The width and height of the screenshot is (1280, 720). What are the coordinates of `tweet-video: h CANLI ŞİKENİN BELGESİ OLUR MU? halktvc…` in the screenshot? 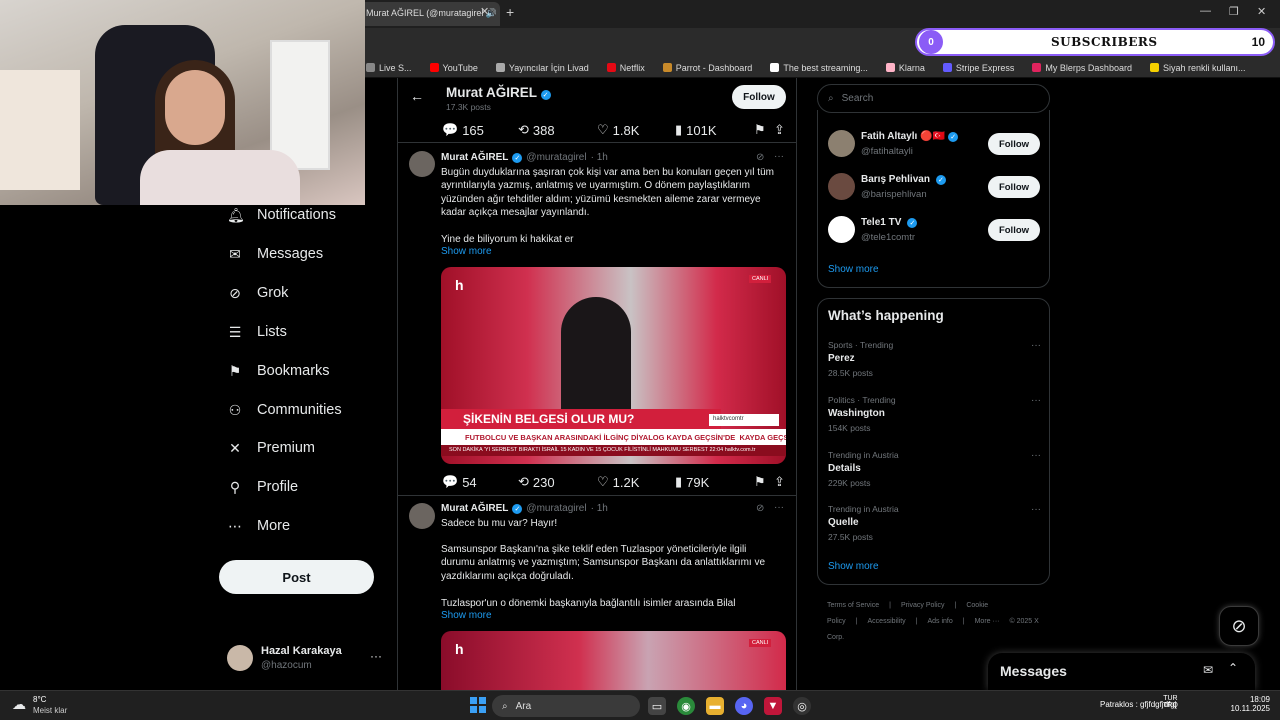 It's located at (613, 365).